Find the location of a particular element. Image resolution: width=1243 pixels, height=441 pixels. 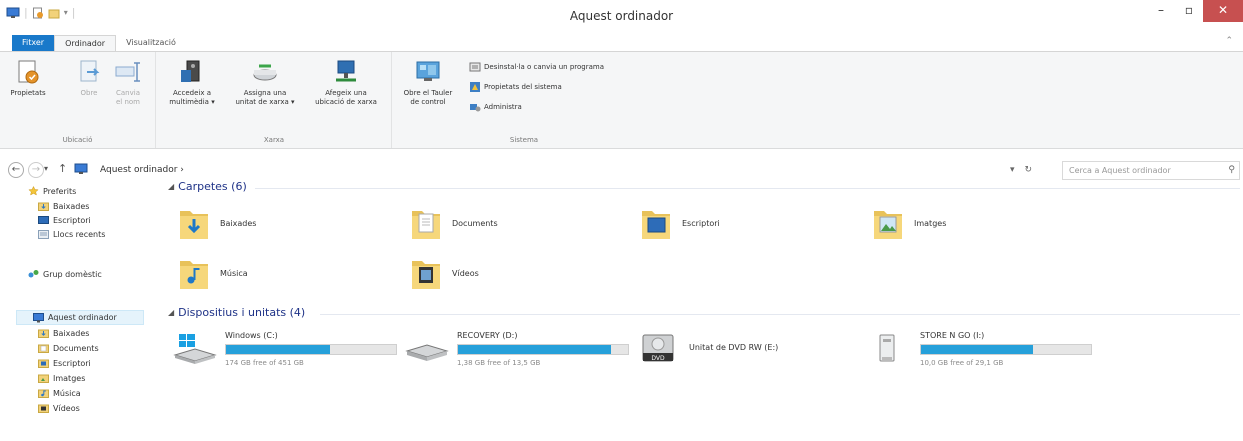

star-icon is located at coordinates (33, 191).